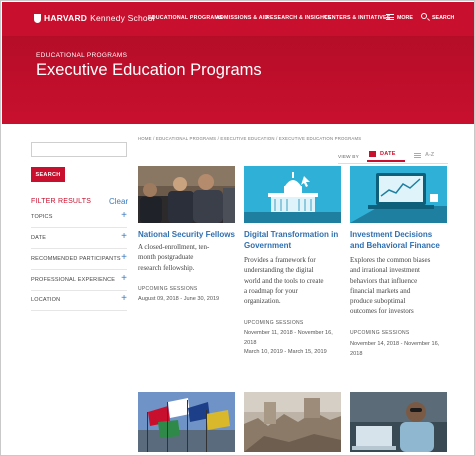 This screenshot has height=456, width=475. What do you see at coordinates (42, 217) in the screenshot?
I see `filter-label: TOPICS` at bounding box center [42, 217].